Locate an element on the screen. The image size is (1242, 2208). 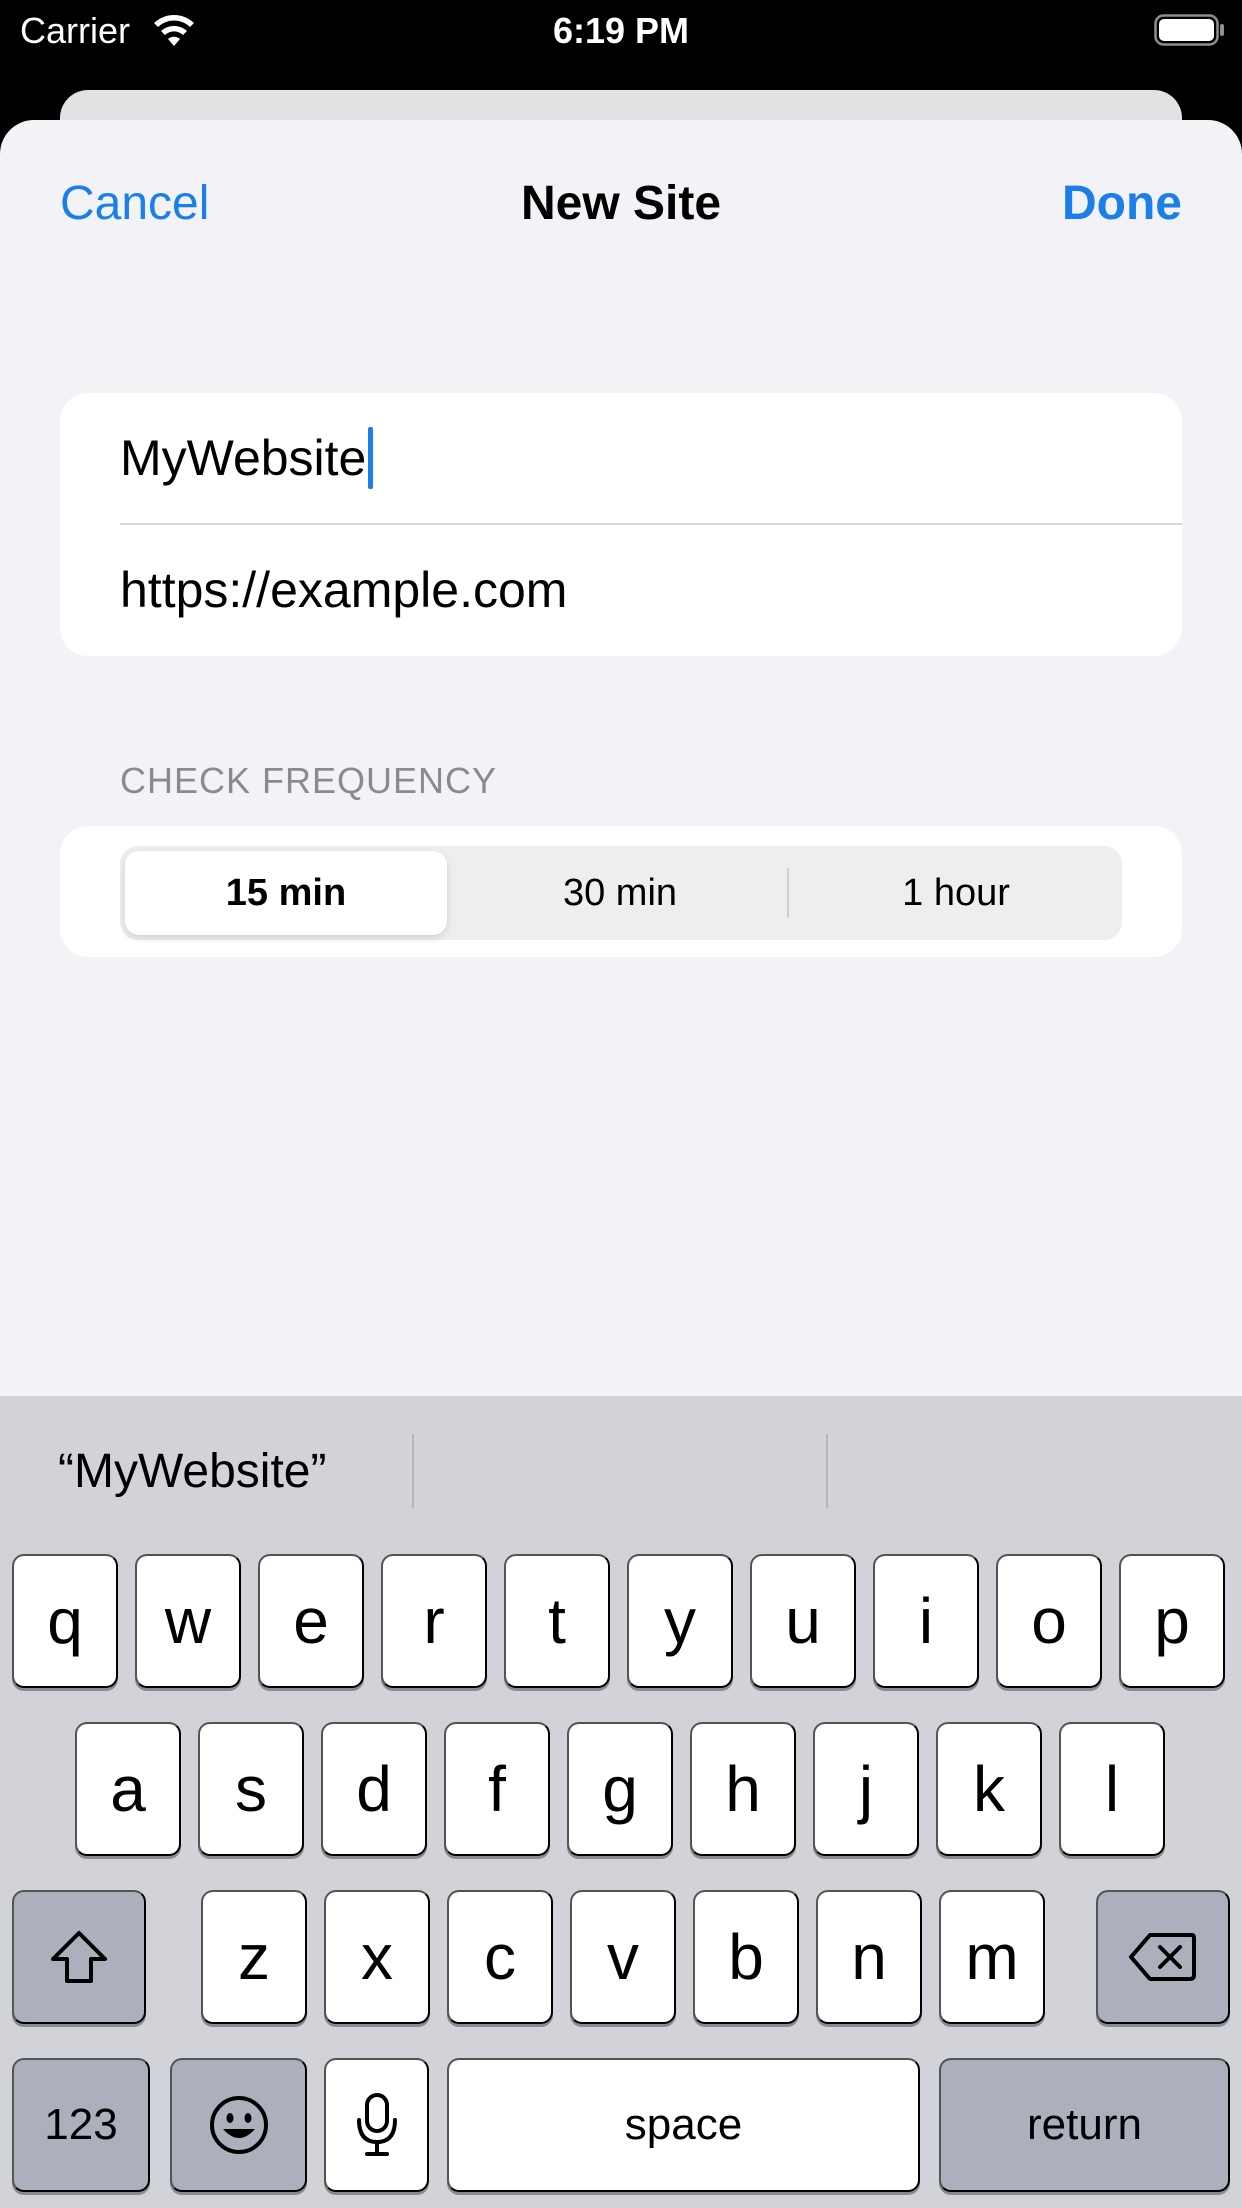
segment-1-hour: 1 hour is located at coordinates (956, 893).